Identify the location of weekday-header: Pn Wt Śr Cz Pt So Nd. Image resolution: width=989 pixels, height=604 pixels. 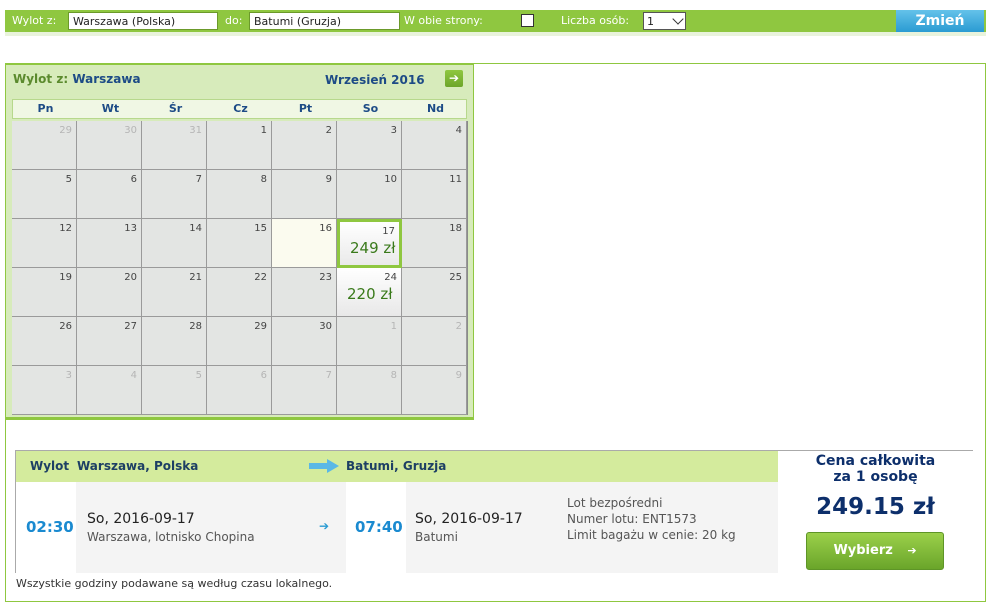
(239, 109).